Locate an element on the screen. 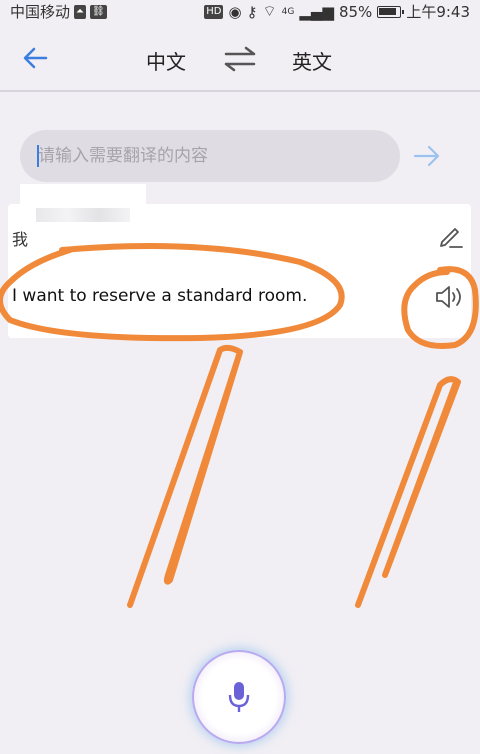  blurred-text is located at coordinates (83, 215).